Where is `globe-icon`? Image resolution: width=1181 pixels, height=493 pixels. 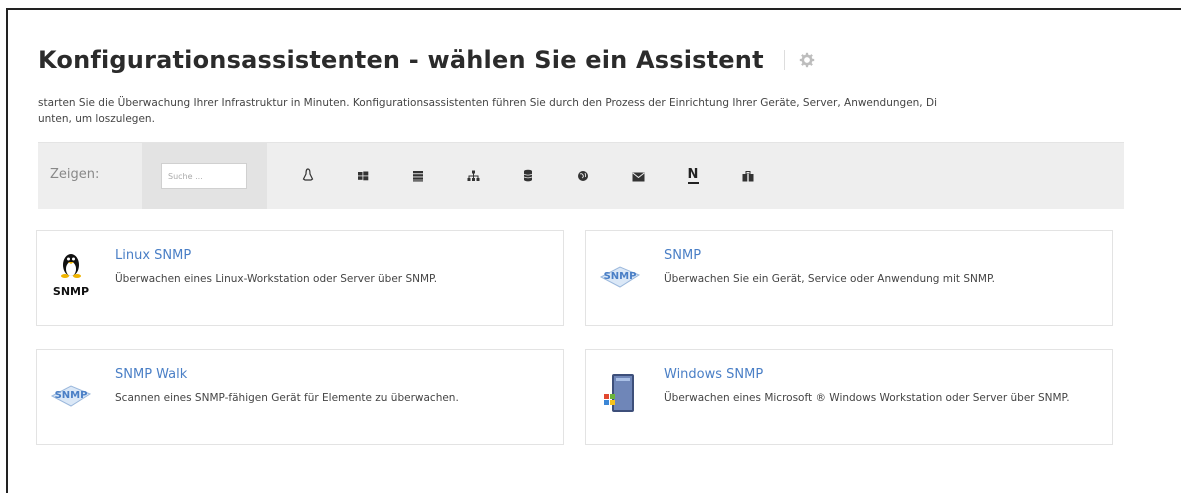 globe-icon is located at coordinates (583, 176).